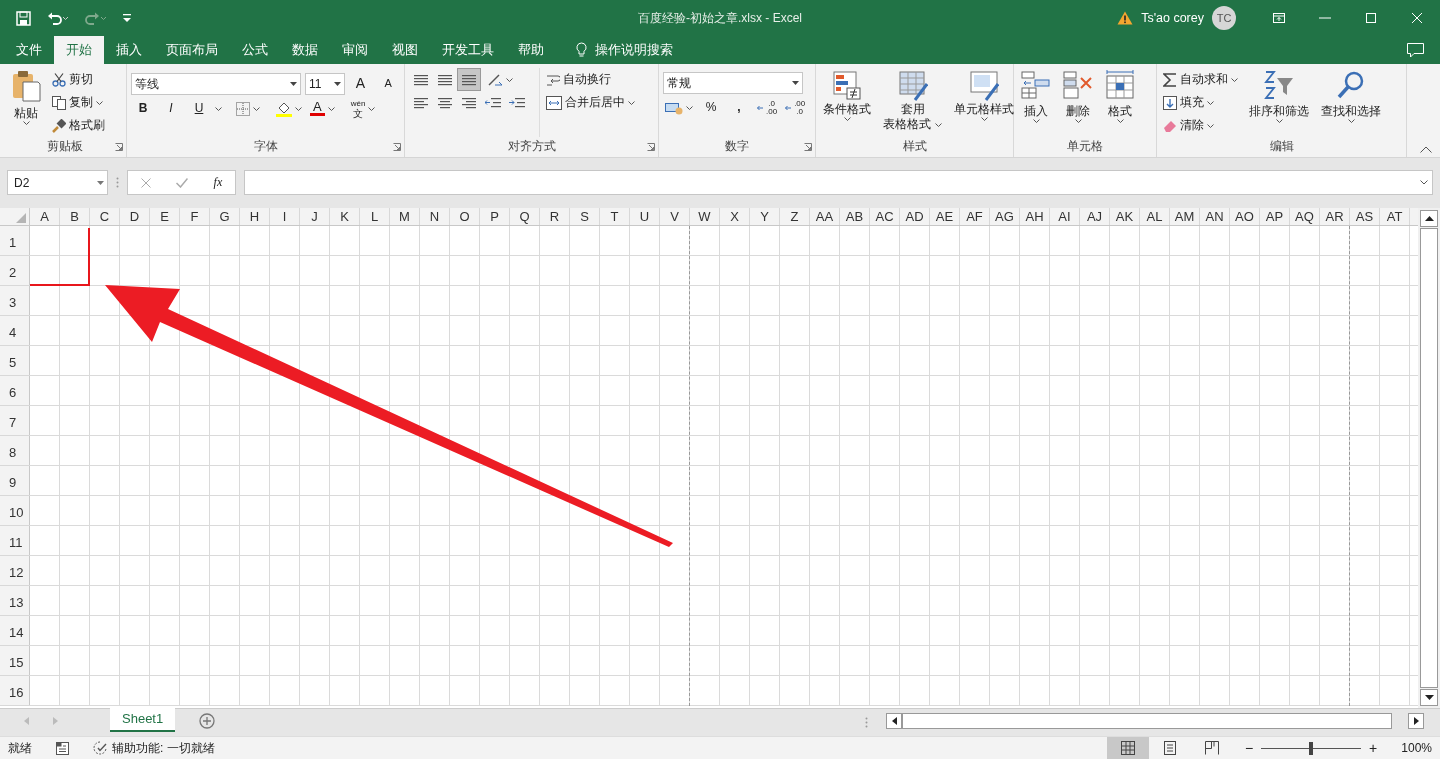 The width and height of the screenshot is (1440, 759). Describe the element at coordinates (62, 748) in the screenshot. I see `macro-record-button` at that location.